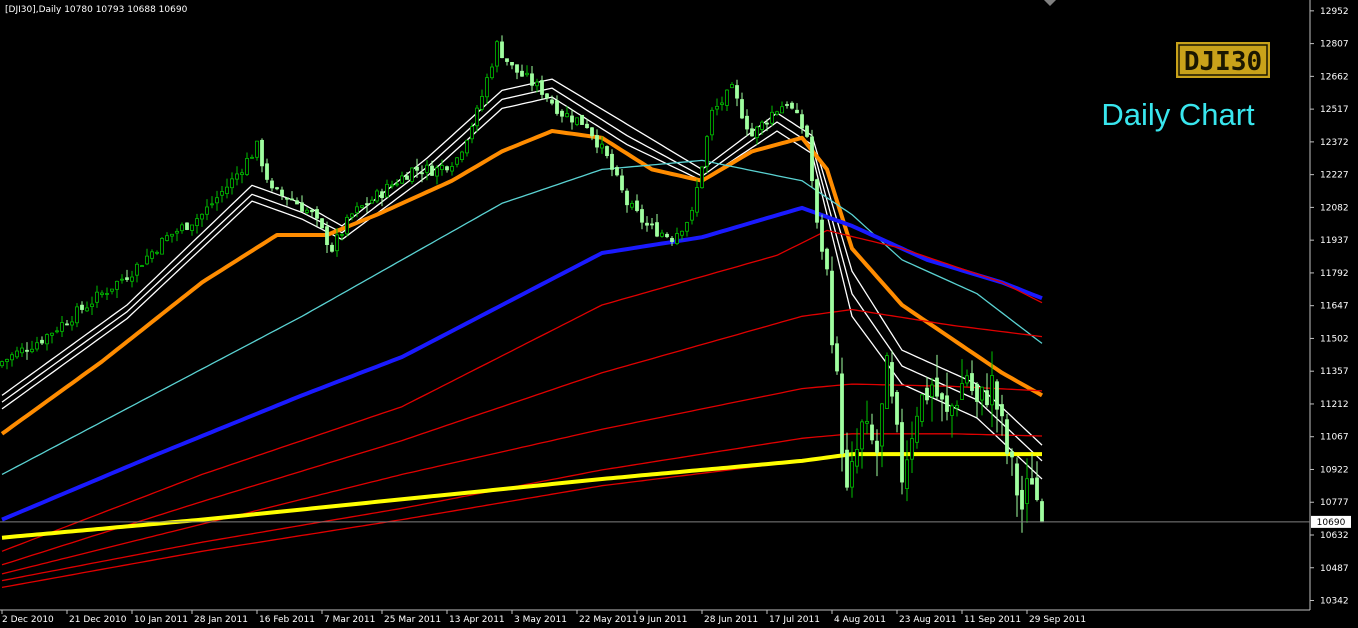 Image resolution: width=1358 pixels, height=628 pixels. I want to click on x-tick-label: 7 Mar 2011, so click(349, 620).